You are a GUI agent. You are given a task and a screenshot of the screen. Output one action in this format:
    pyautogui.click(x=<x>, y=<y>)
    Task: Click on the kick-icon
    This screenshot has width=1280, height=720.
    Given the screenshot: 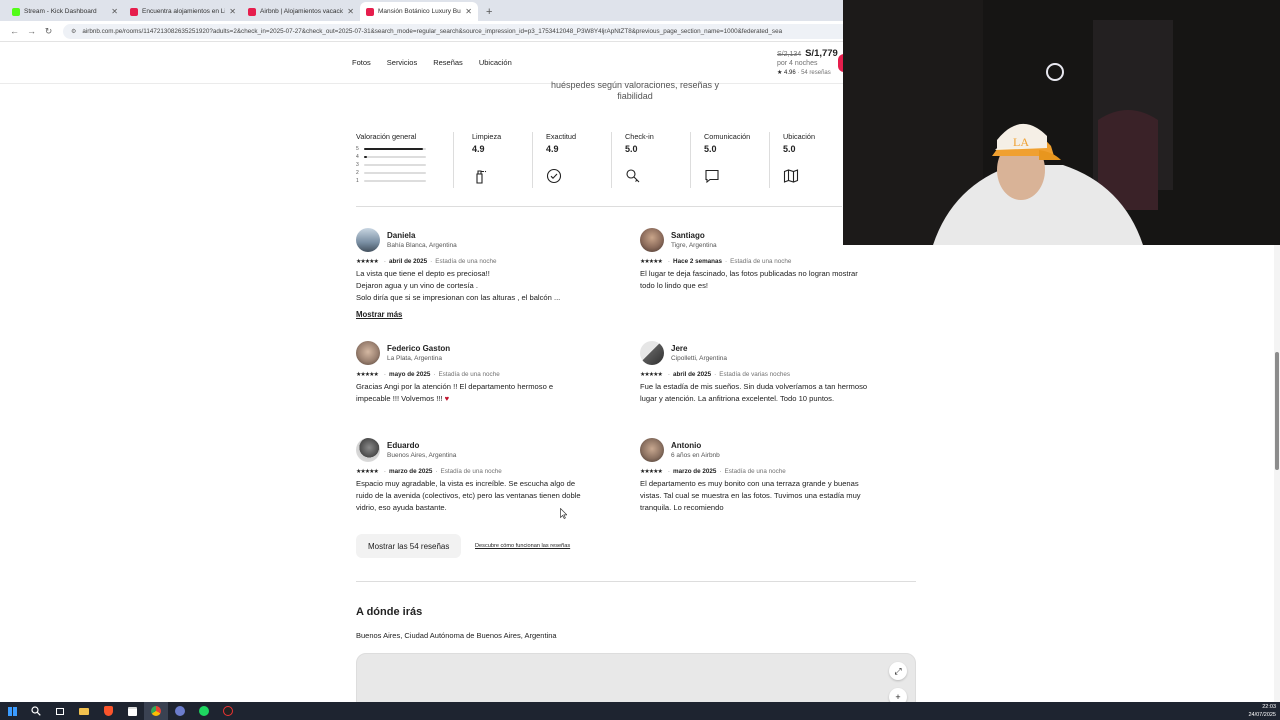 What is the action you would take?
    pyautogui.click(x=16, y=11)
    